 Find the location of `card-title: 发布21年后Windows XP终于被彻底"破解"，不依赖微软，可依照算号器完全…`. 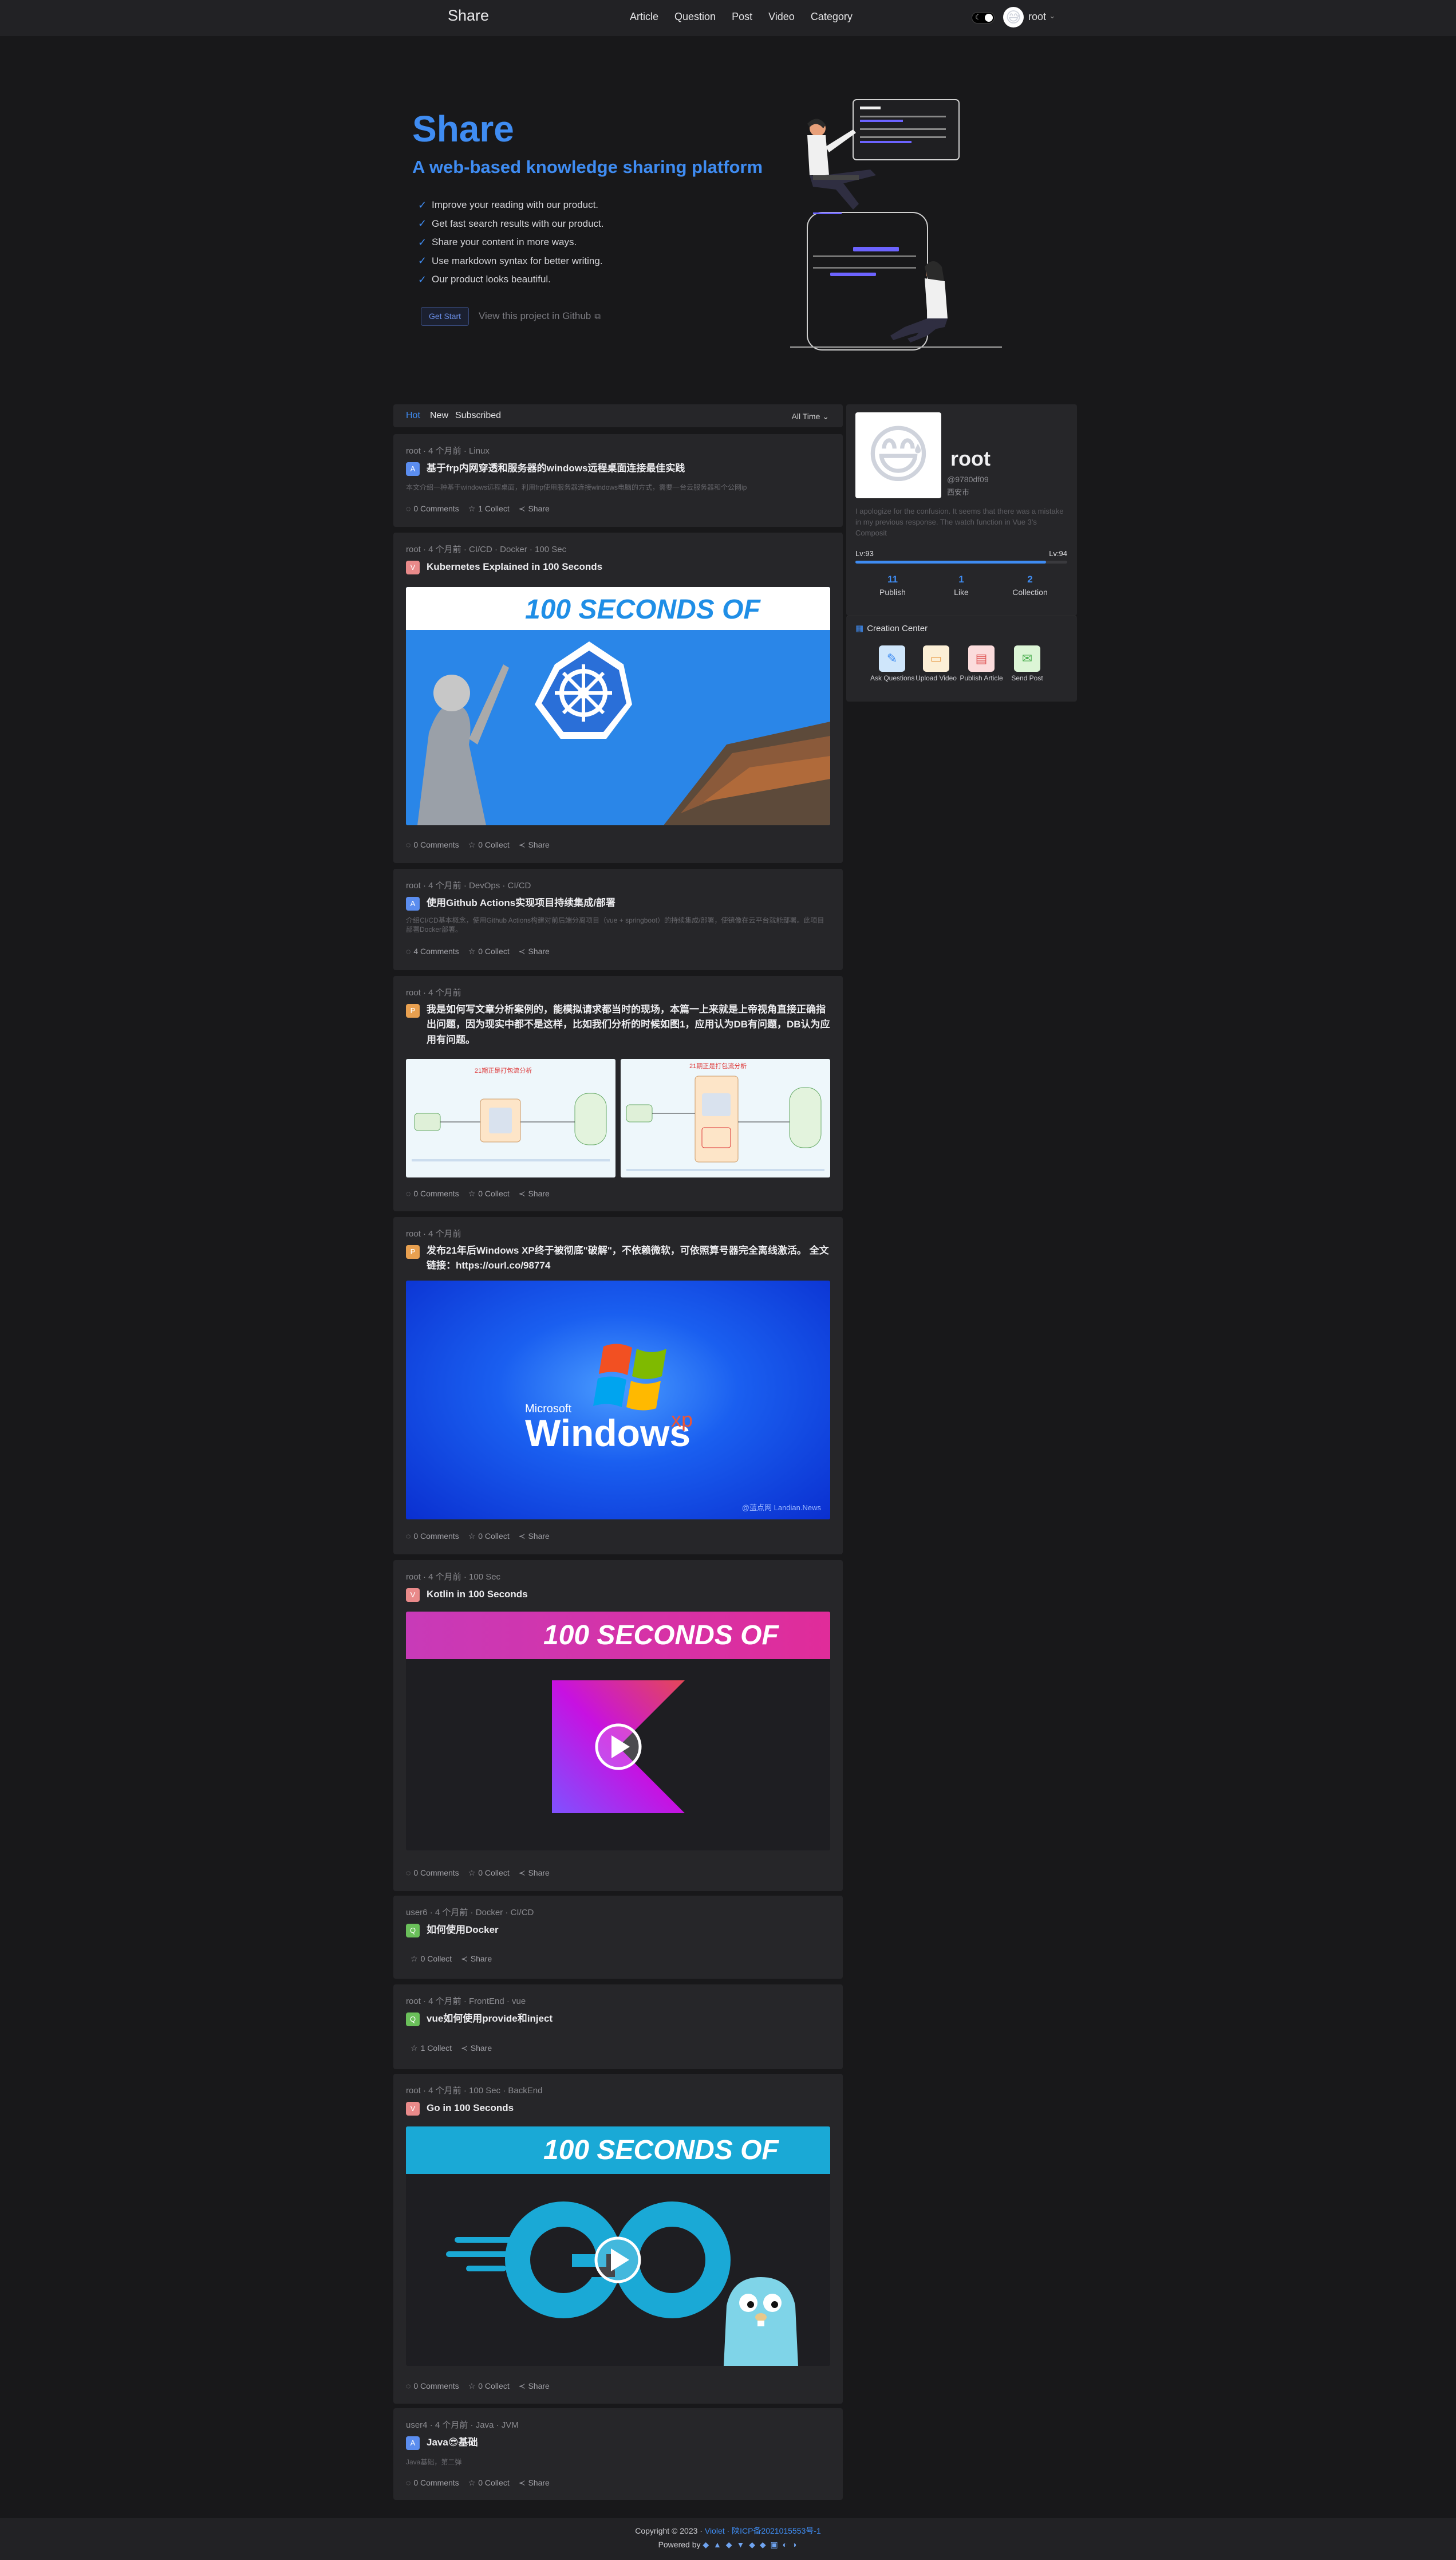

card-title: 发布21年后Windows XP终于被彻底"破解"，不依赖微软，可依照算号器完全… is located at coordinates (628, 1258).